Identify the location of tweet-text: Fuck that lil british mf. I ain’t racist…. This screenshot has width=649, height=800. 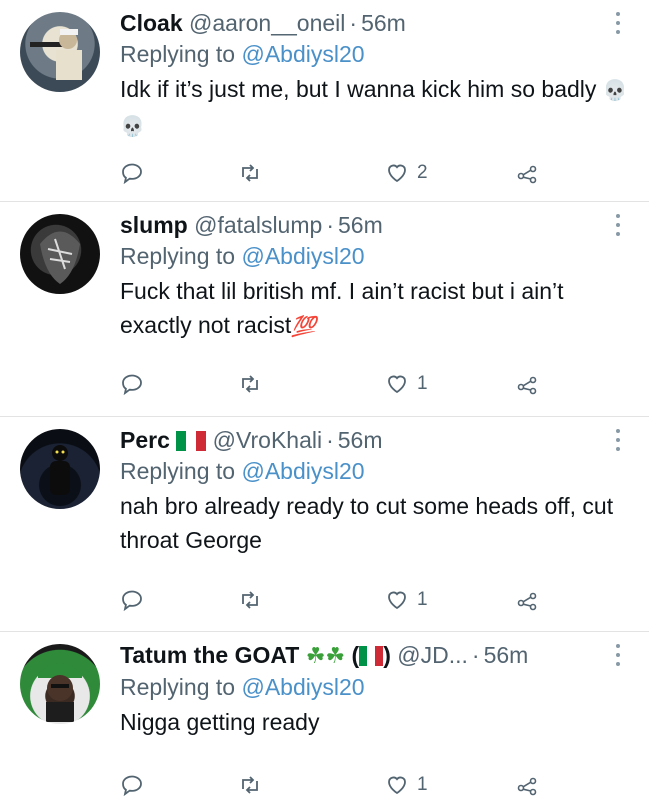
(374, 309).